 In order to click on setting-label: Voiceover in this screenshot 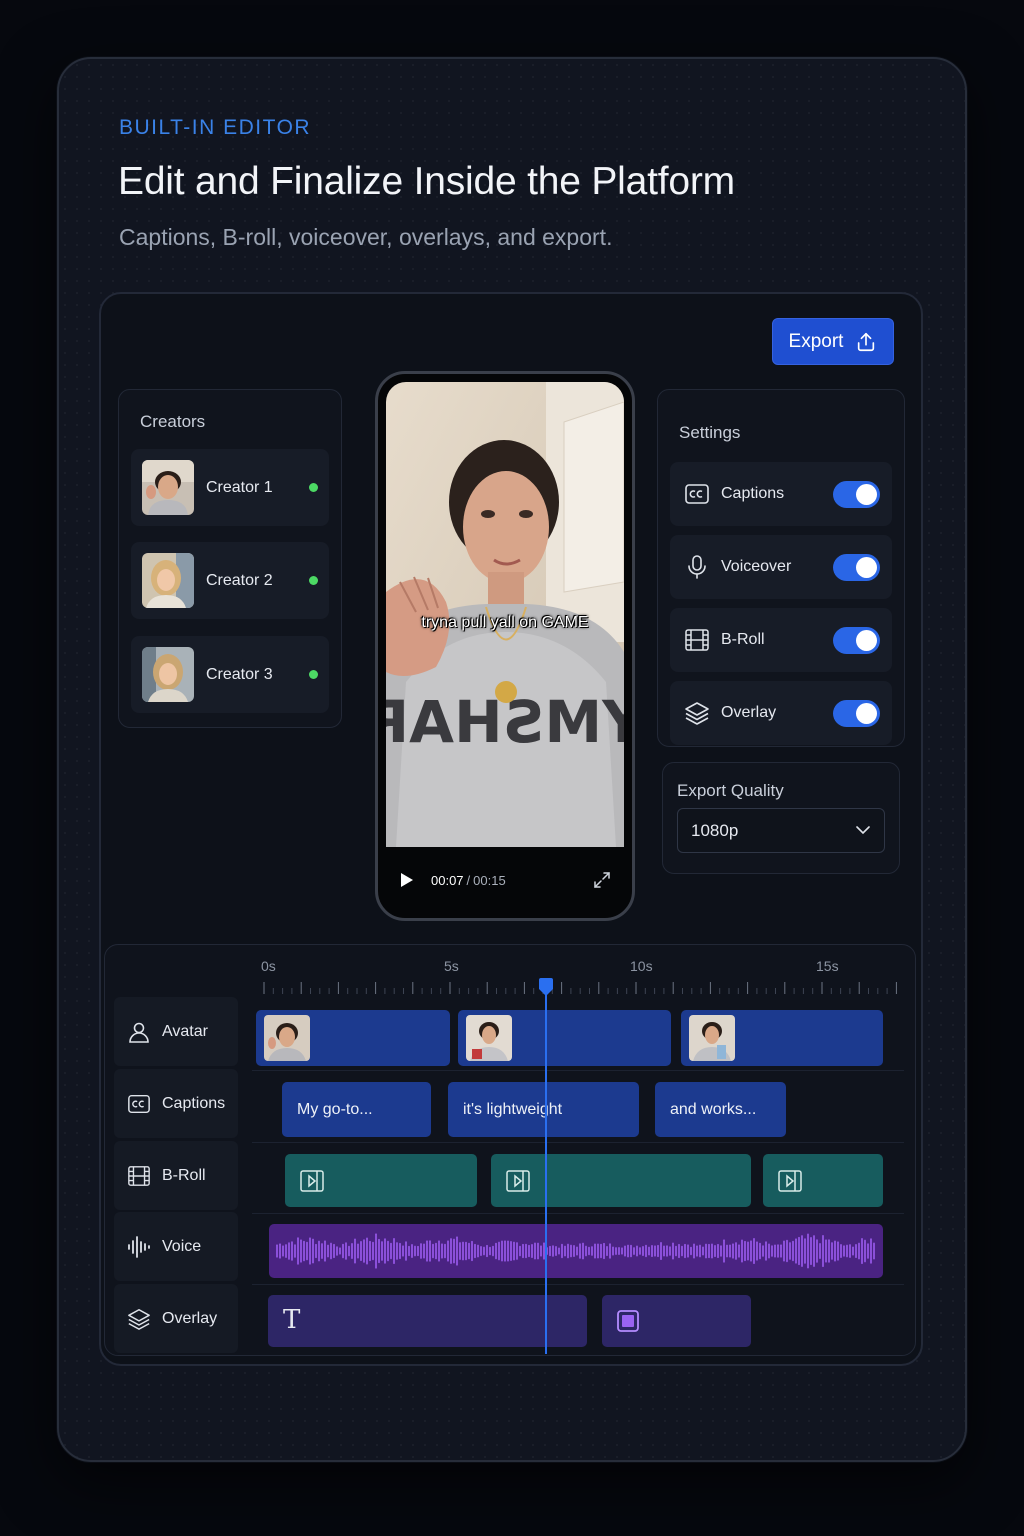, I will do `click(756, 566)`.